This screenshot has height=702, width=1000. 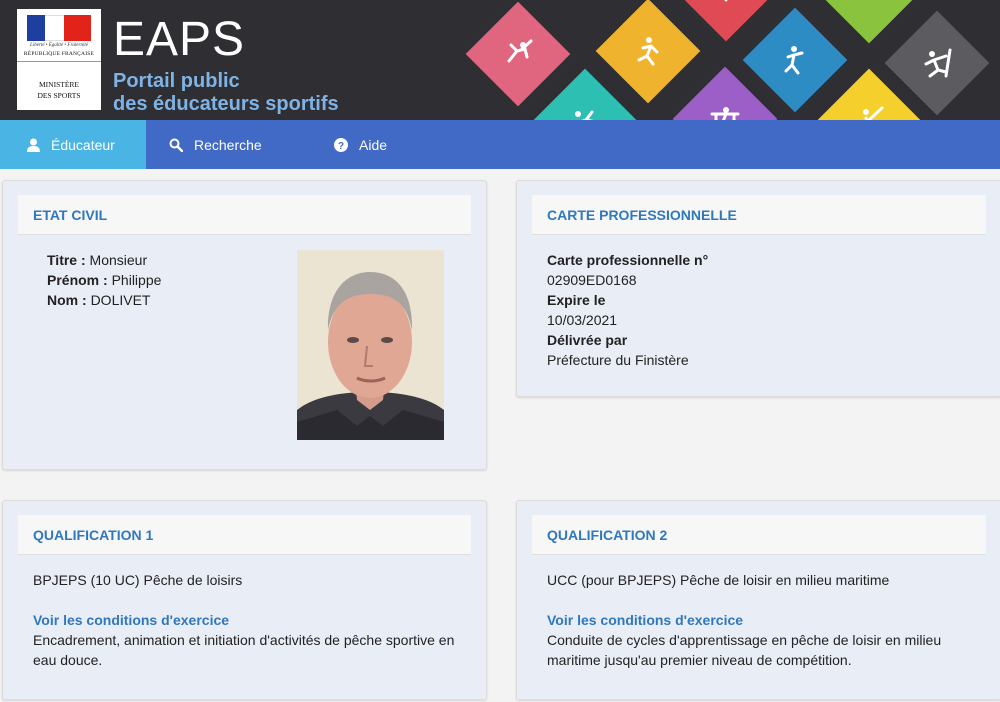 What do you see at coordinates (73, 144) in the screenshot?
I see `nav-item-educateur: Éducateur` at bounding box center [73, 144].